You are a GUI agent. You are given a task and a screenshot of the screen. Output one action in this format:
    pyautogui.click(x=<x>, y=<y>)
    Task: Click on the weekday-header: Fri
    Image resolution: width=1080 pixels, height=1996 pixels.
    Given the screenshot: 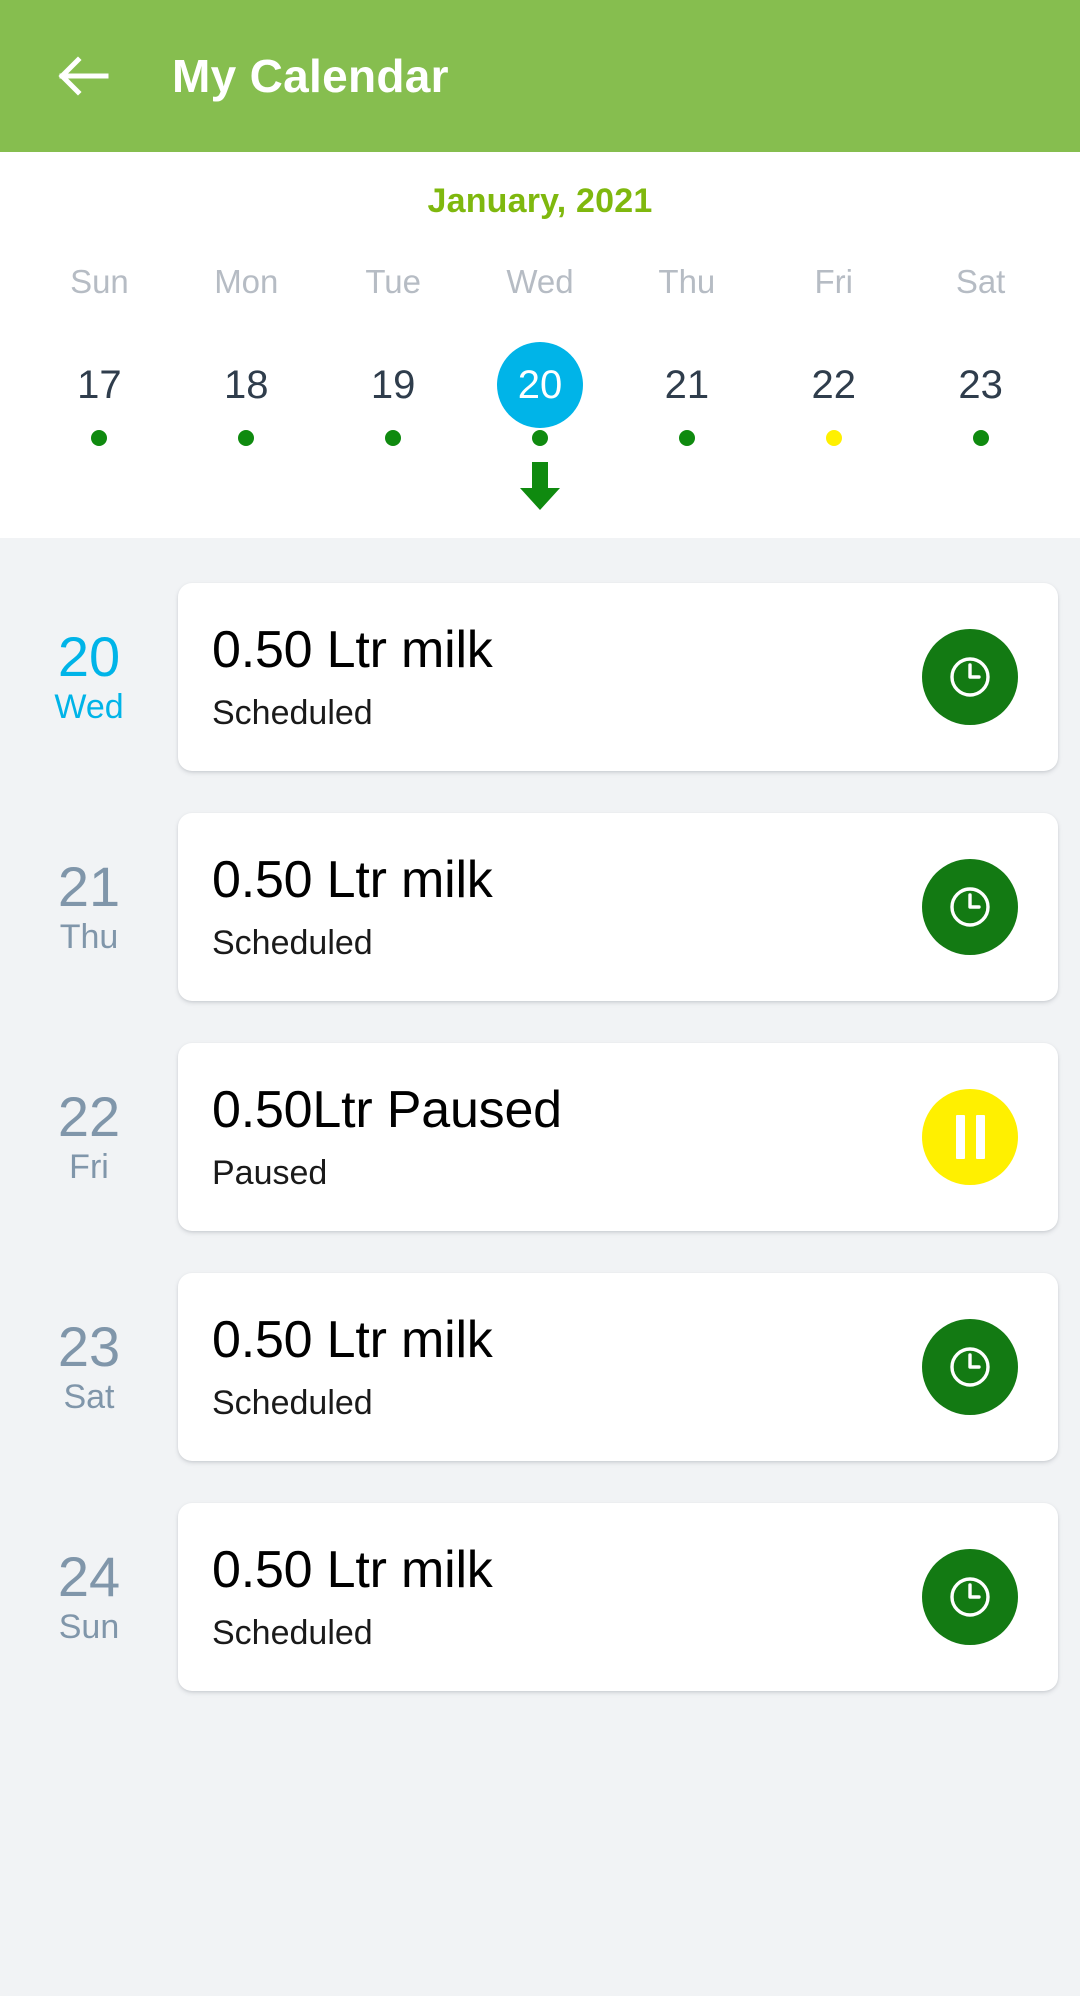 What is the action you would take?
    pyautogui.click(x=833, y=281)
    